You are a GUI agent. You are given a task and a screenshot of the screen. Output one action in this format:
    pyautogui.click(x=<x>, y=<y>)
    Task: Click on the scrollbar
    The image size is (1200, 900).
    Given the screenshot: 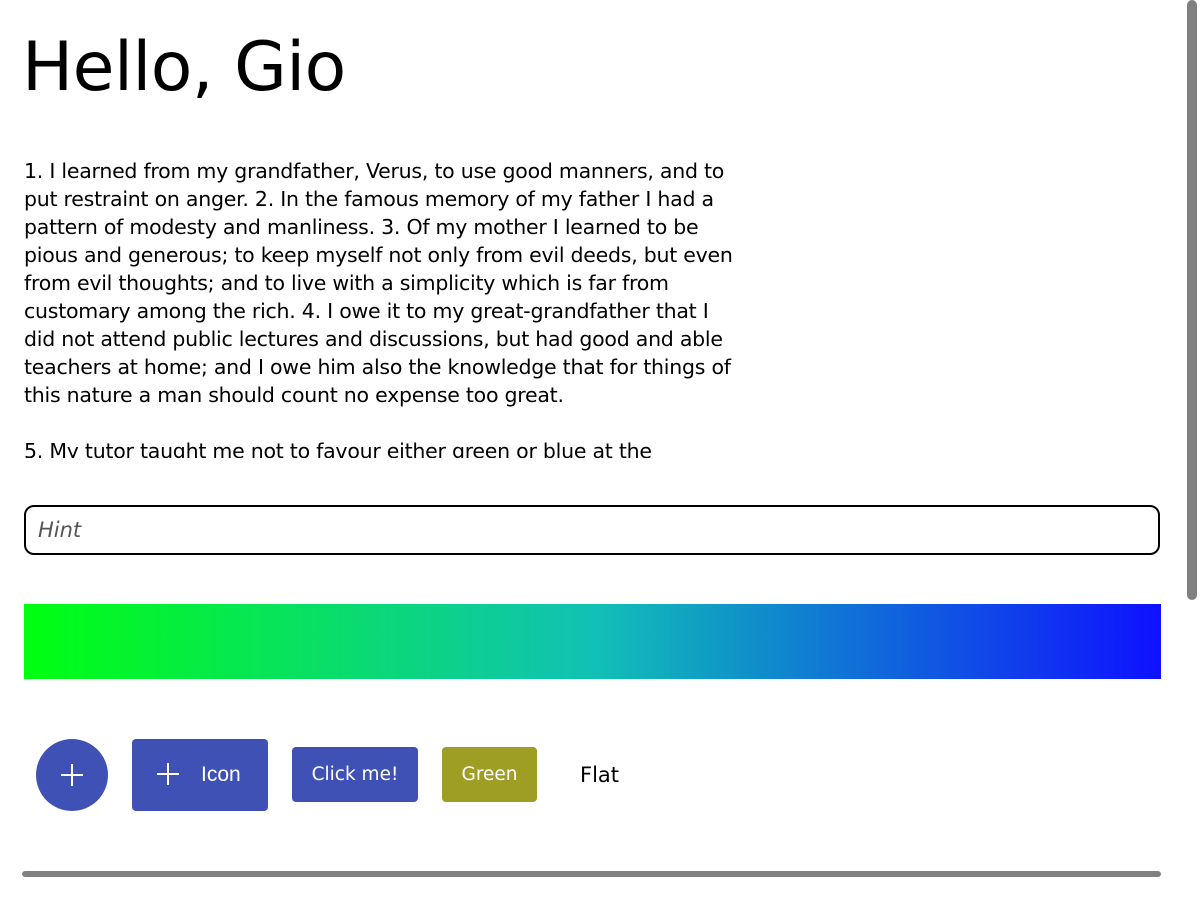 What is the action you would take?
    pyautogui.click(x=1192, y=300)
    